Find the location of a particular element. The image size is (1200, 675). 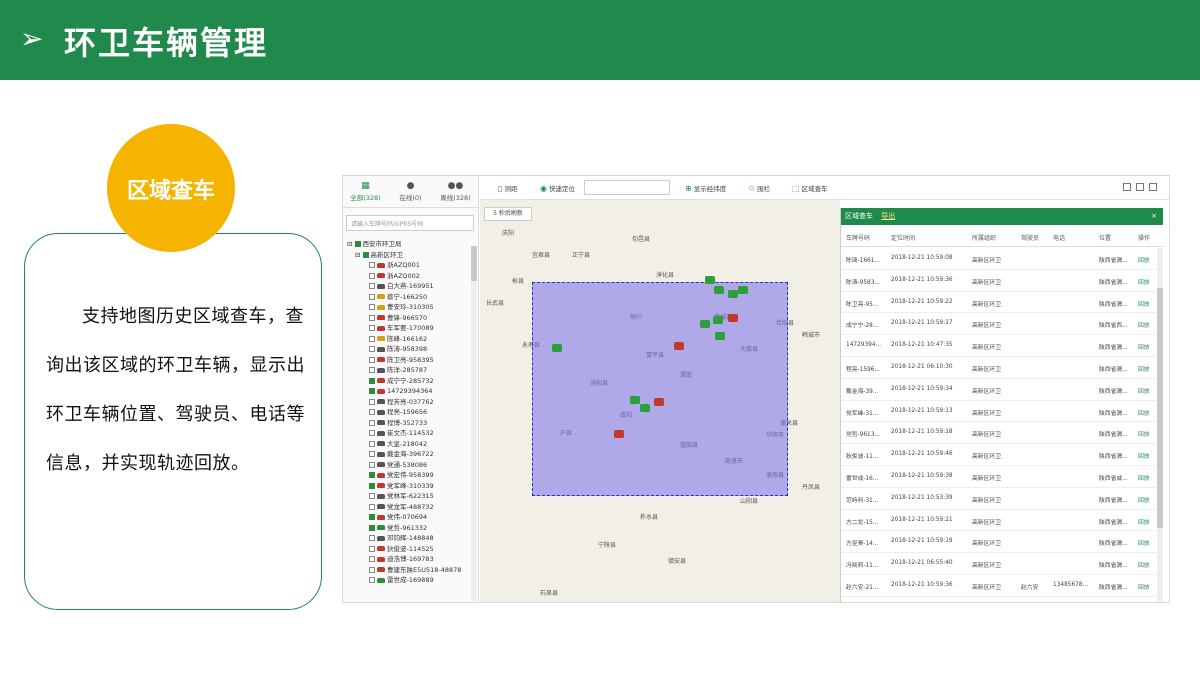

column-location: 位置 is located at coordinates (1105, 237).